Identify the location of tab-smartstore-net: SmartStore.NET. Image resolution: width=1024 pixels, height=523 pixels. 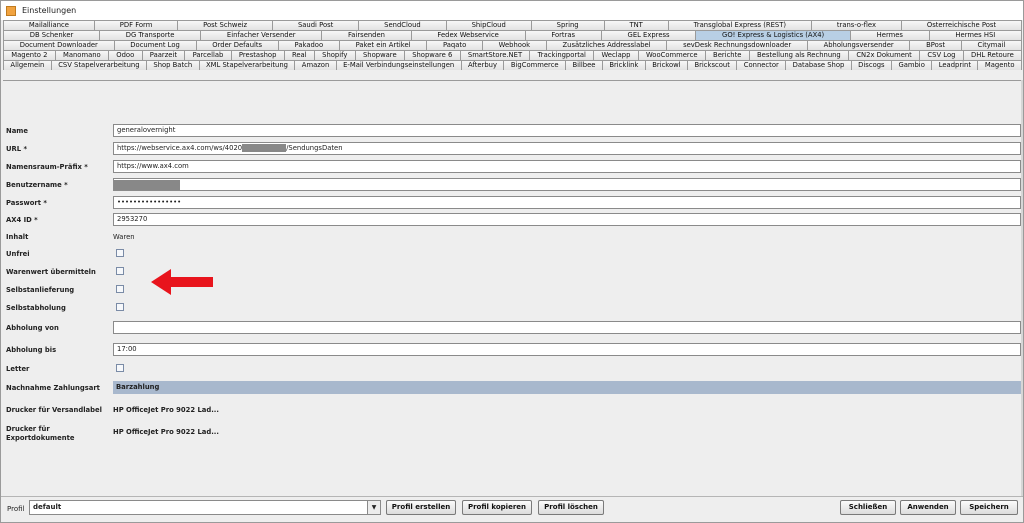
(495, 55).